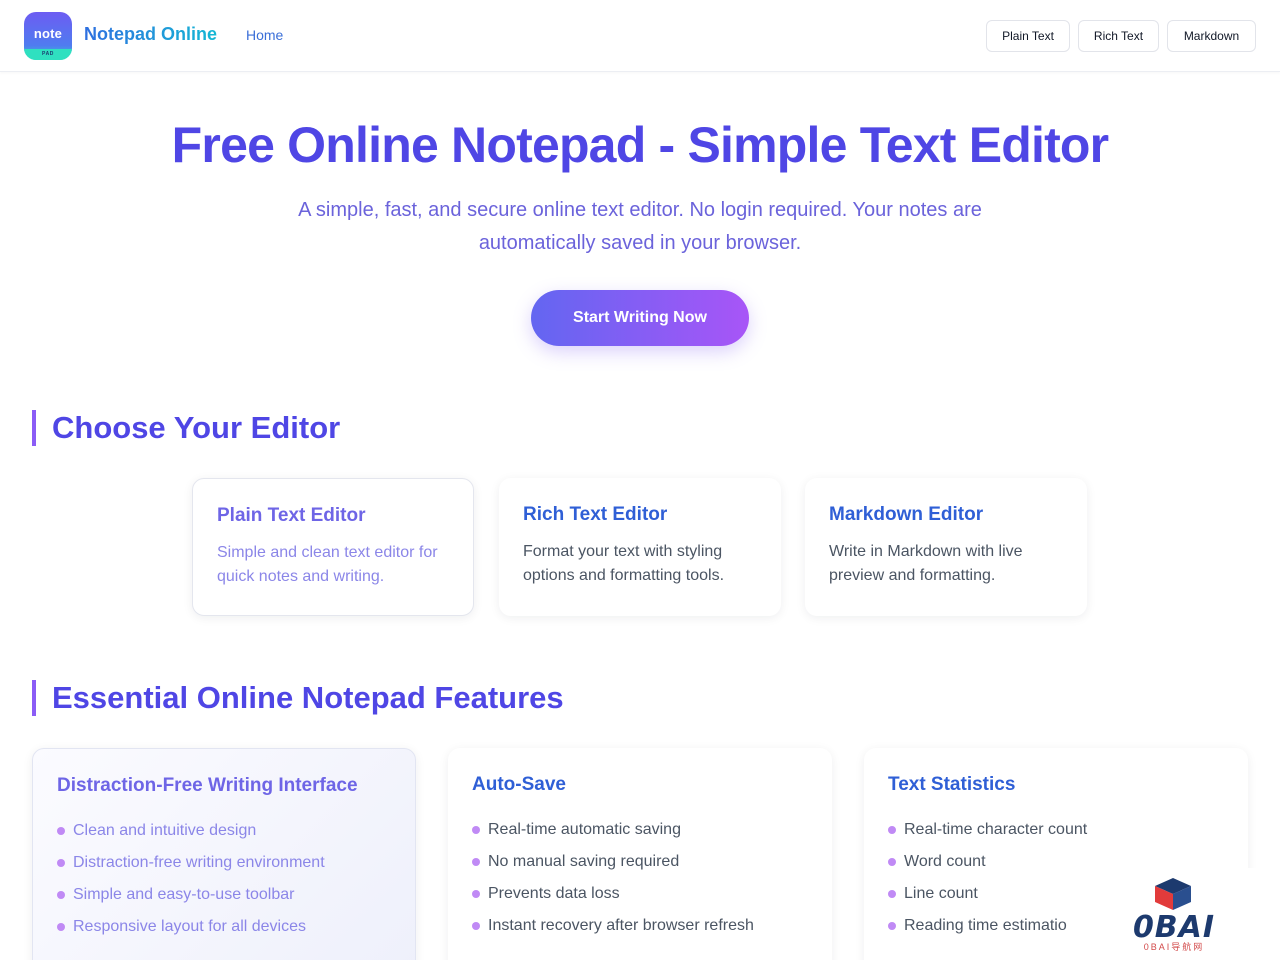 This screenshot has height=960, width=1280. I want to click on cube-icon, so click(1173, 894).